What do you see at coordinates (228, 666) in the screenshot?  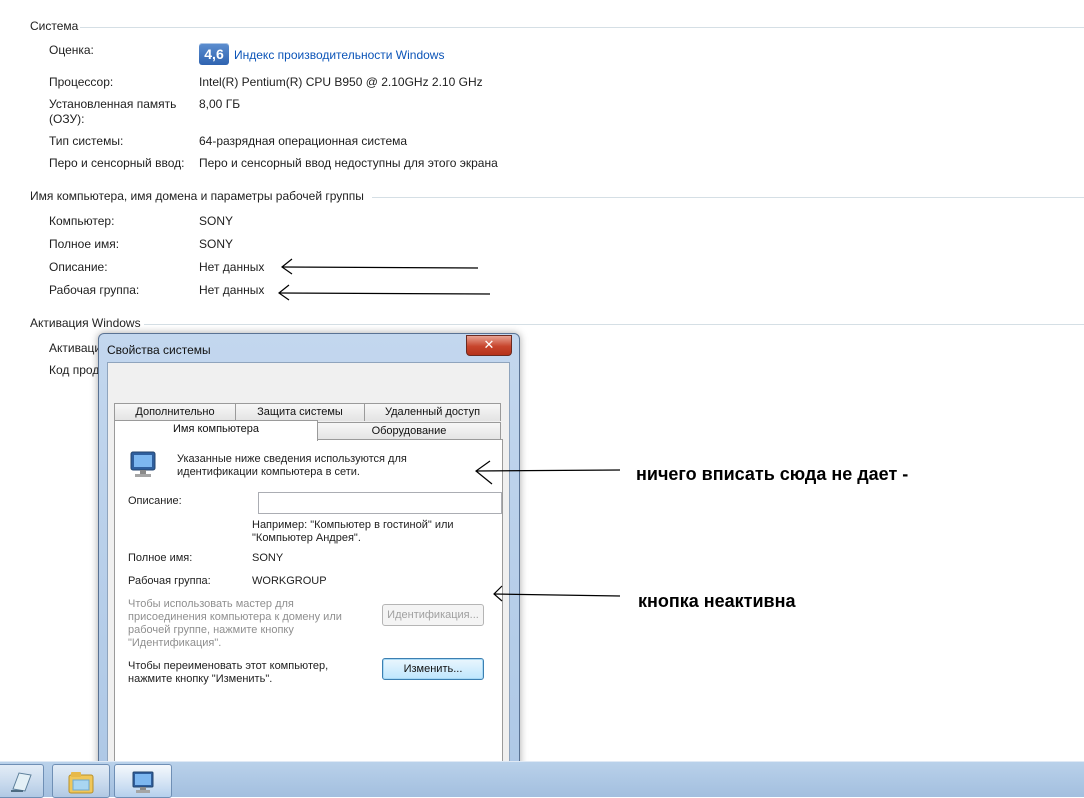 I see `rename-text-line1: Чтобы переименовать этот компьютер,` at bounding box center [228, 666].